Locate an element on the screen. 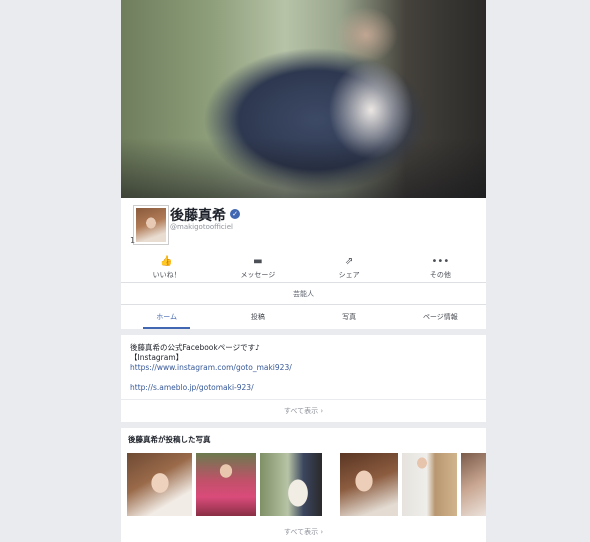 The height and width of the screenshot is (542, 590). verified-badge-icon: ✓ is located at coordinates (235, 214).